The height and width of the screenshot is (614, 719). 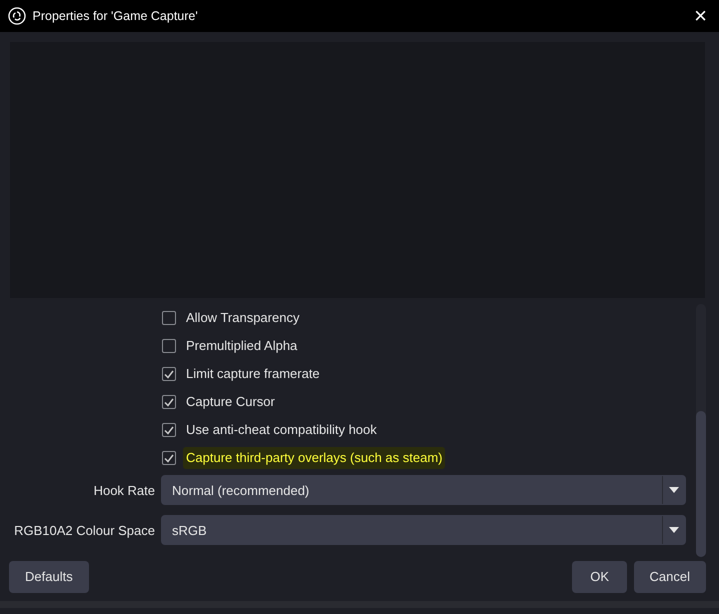 I want to click on dialog-button: OK, so click(x=600, y=577).